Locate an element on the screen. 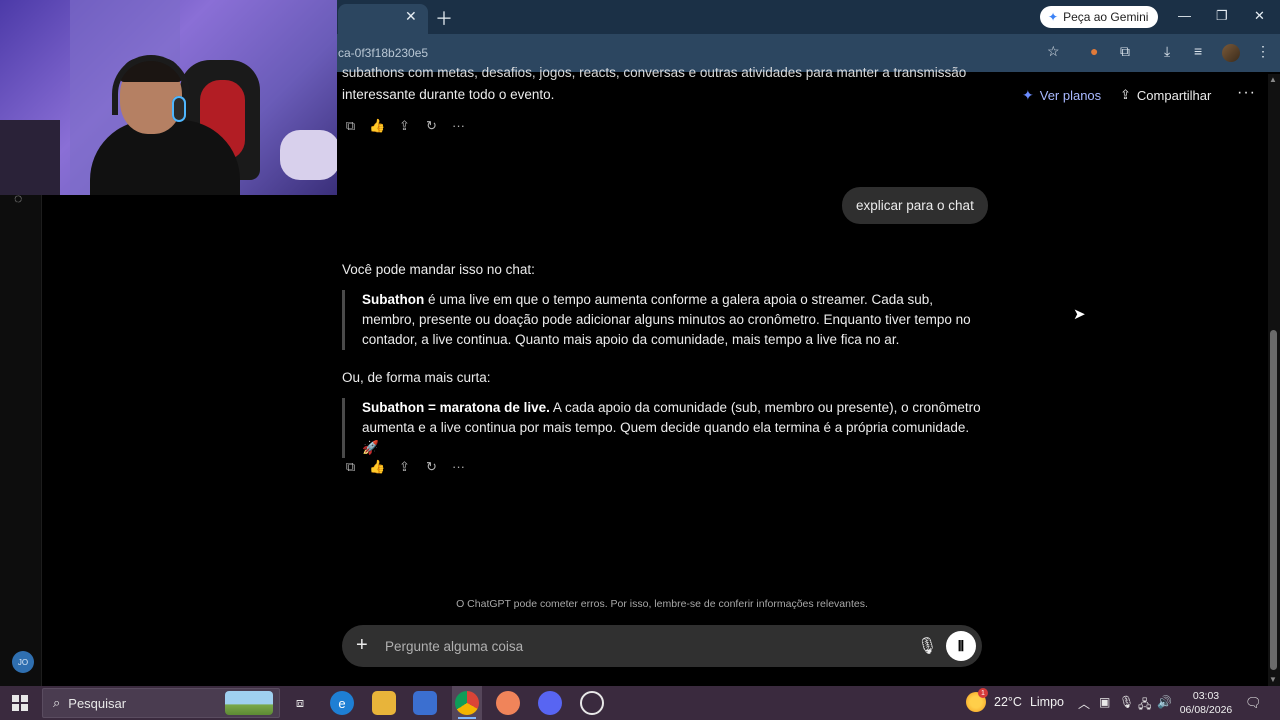  download-icon: ⤓ is located at coordinates (1167, 51).